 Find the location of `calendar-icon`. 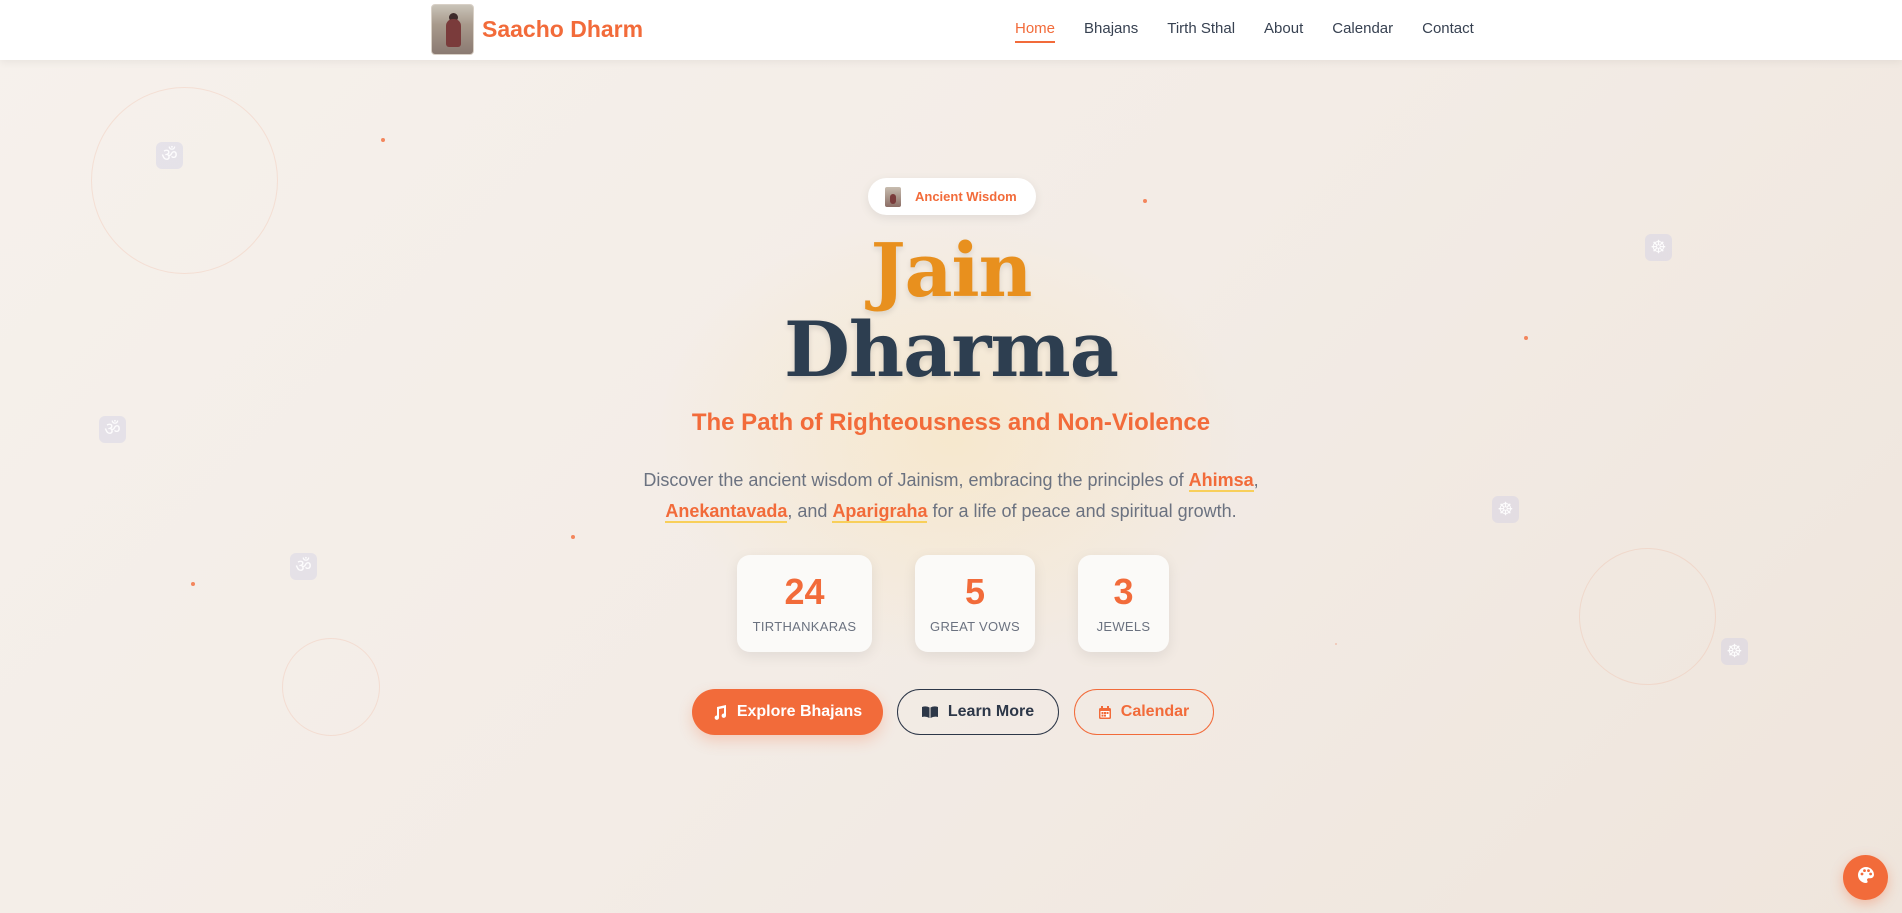

calendar-icon is located at coordinates (1104, 712).